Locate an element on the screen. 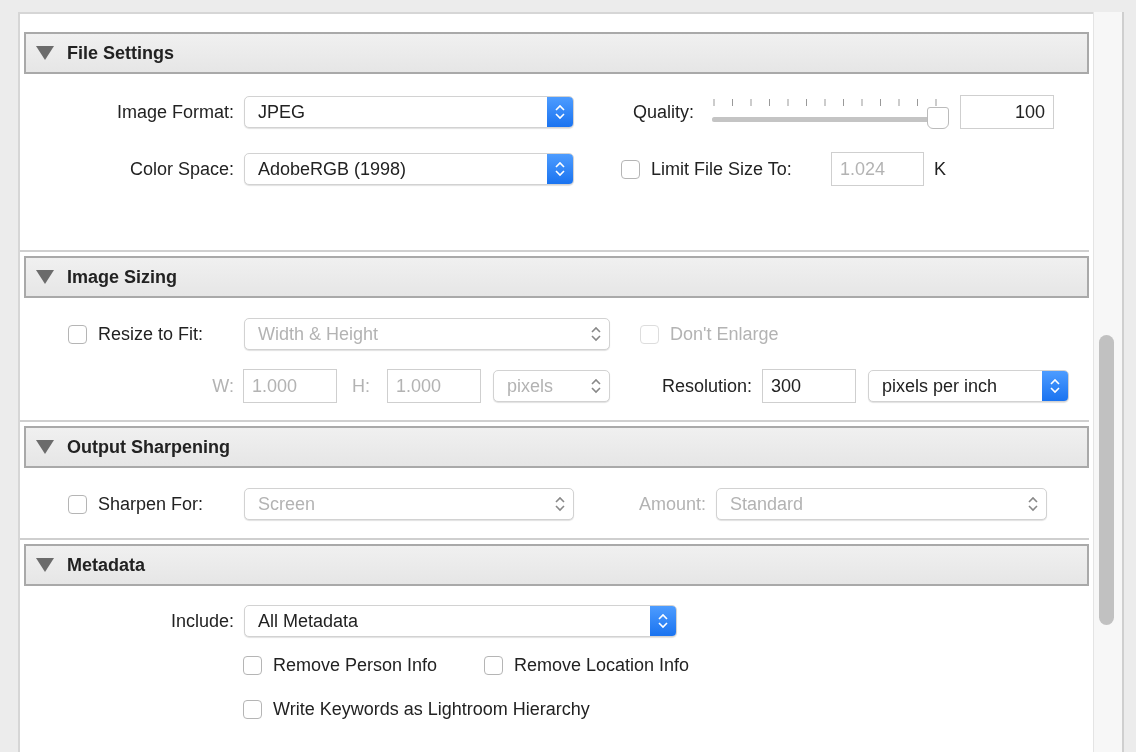 The image size is (1136, 752). dropdown: All Metadata is located at coordinates (460, 621).